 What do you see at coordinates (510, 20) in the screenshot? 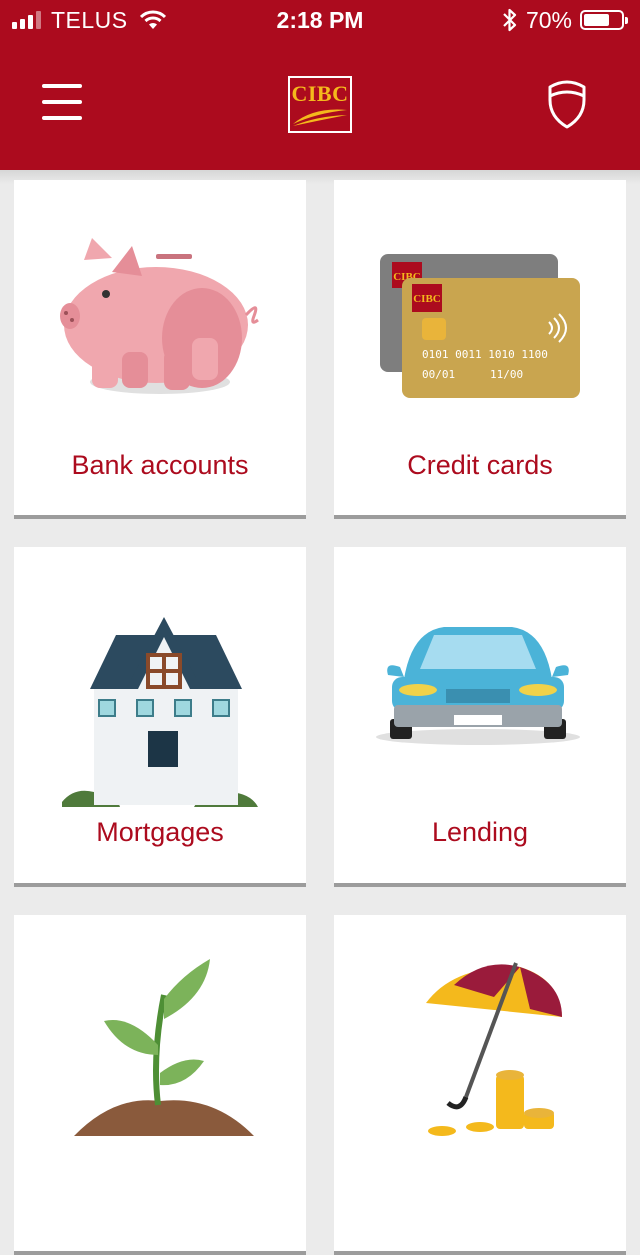
I see `bluetooth-icon` at bounding box center [510, 20].